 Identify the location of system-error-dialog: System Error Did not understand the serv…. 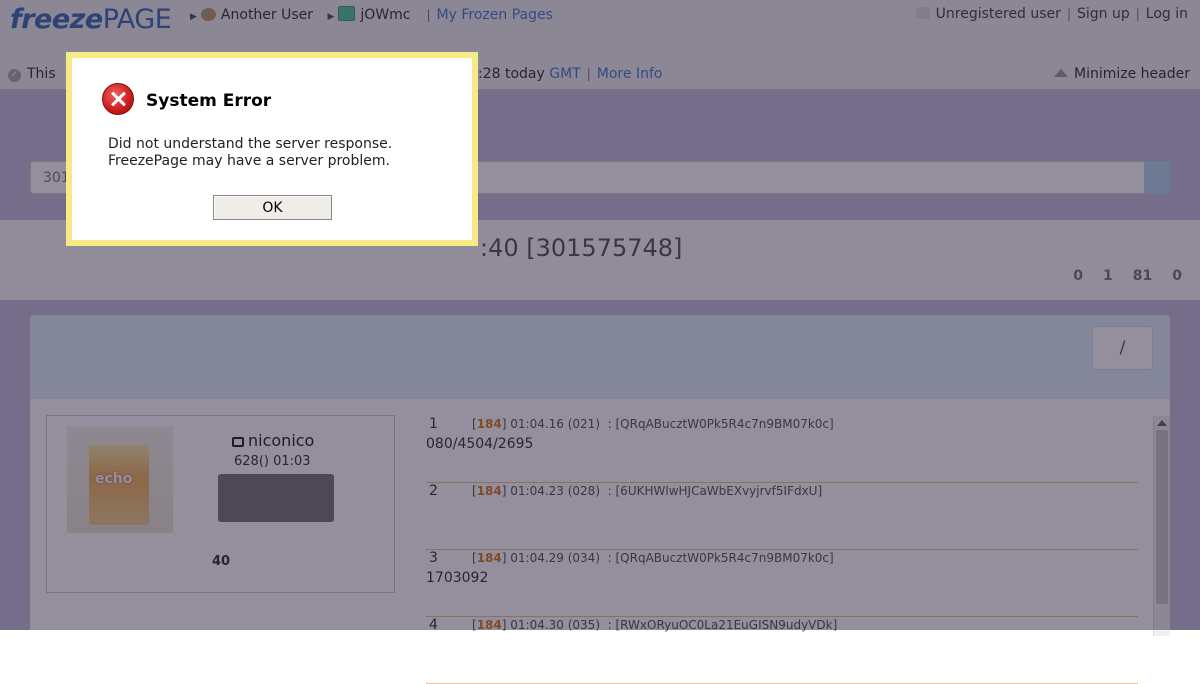
(272, 149).